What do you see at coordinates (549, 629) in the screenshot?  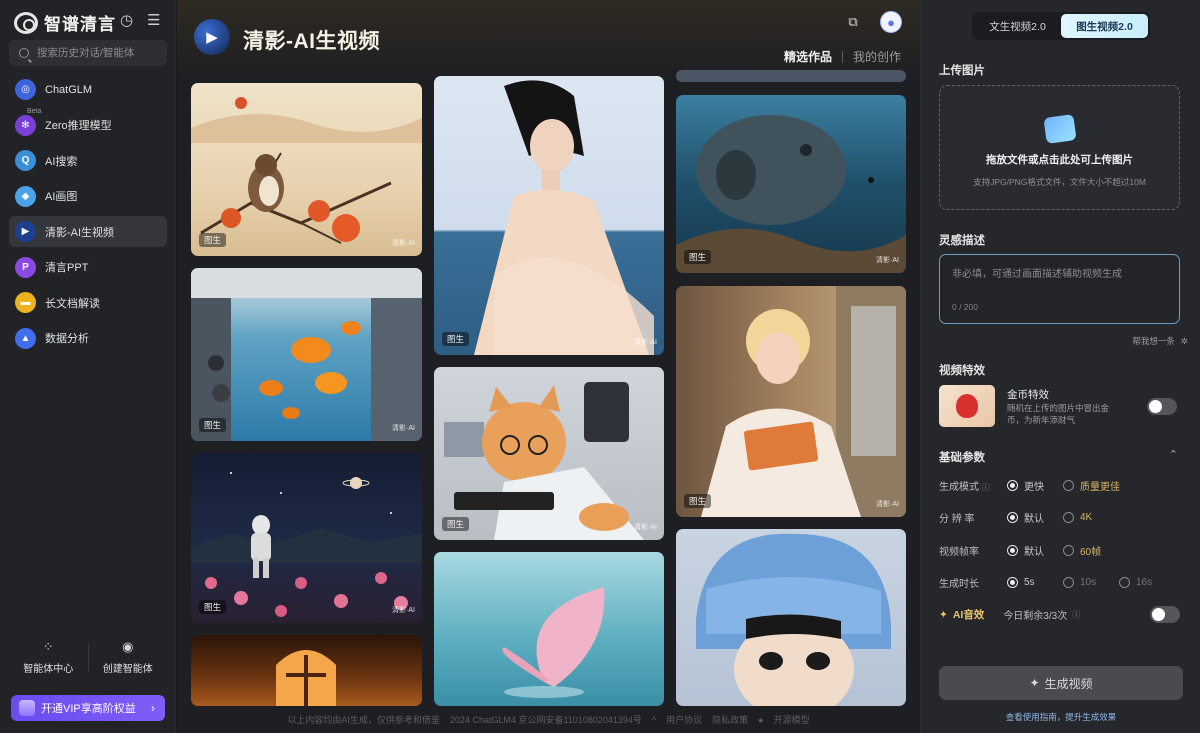 I see `gallery-card-butterfly` at bounding box center [549, 629].